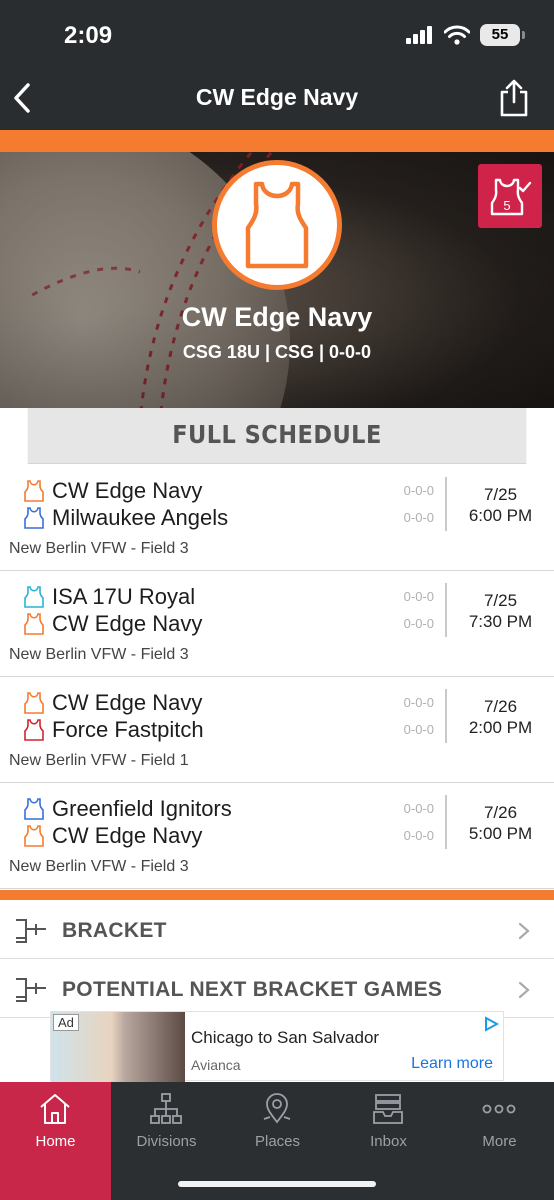  I want to click on team-row: Force Fastpitch, so click(114, 730).